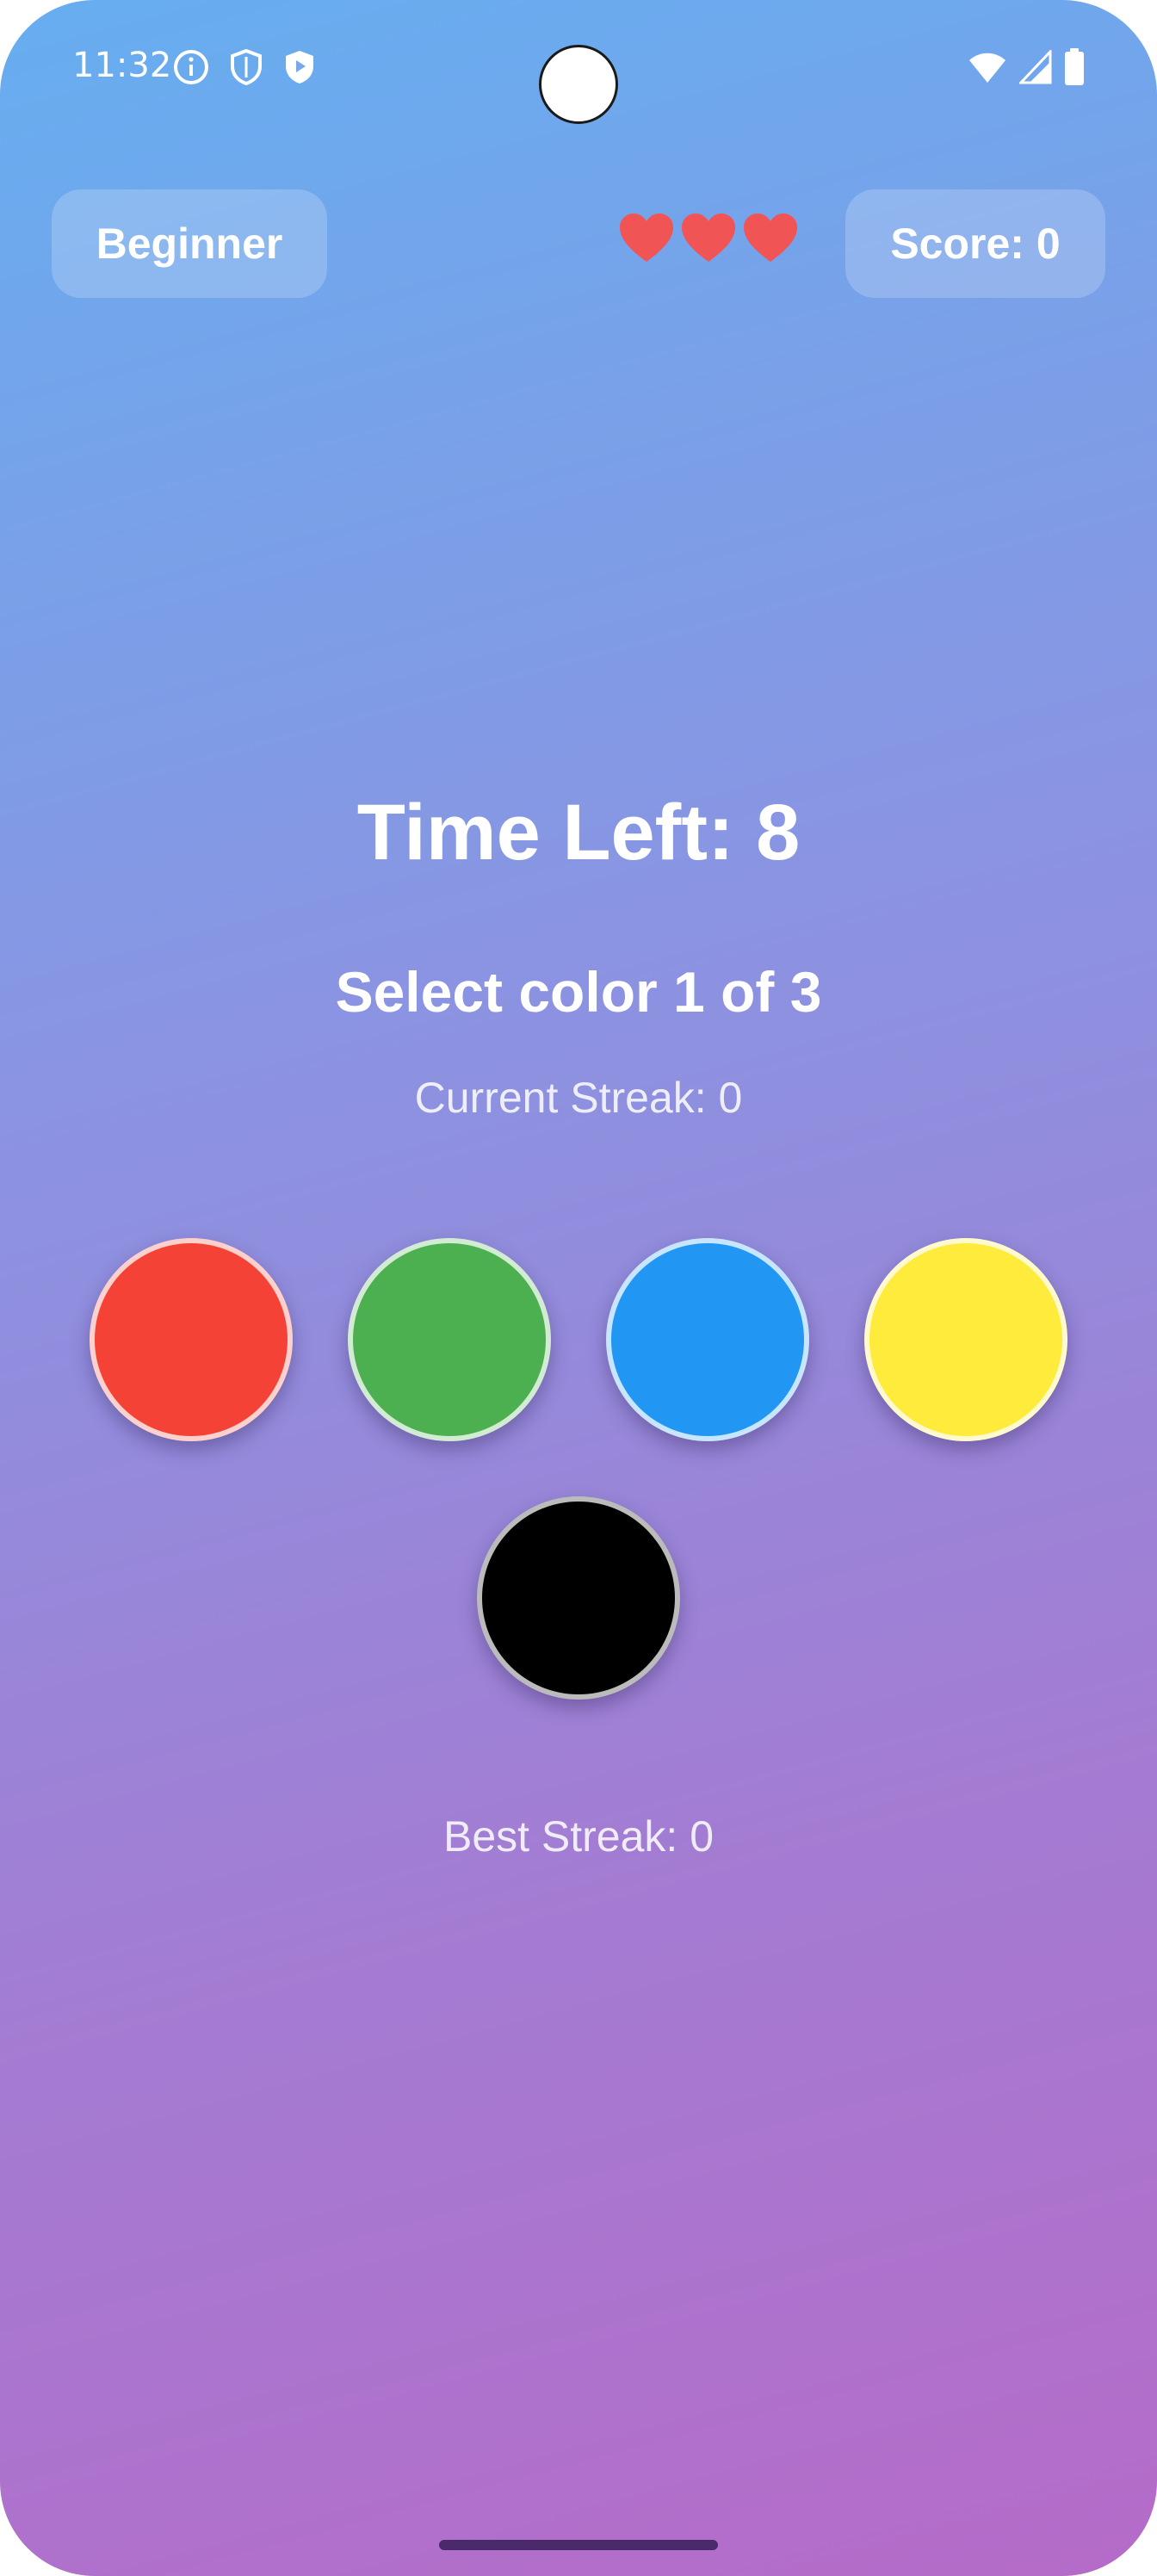 This screenshot has height=2576, width=1157. I want to click on wifi-icon, so click(988, 67).